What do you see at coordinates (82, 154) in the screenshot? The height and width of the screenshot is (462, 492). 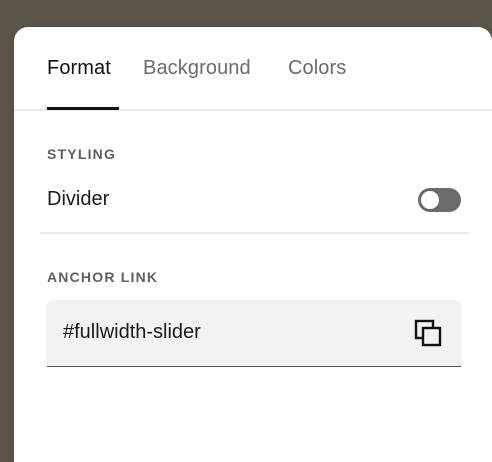 I see `styling-section-label: STYLING` at bounding box center [82, 154].